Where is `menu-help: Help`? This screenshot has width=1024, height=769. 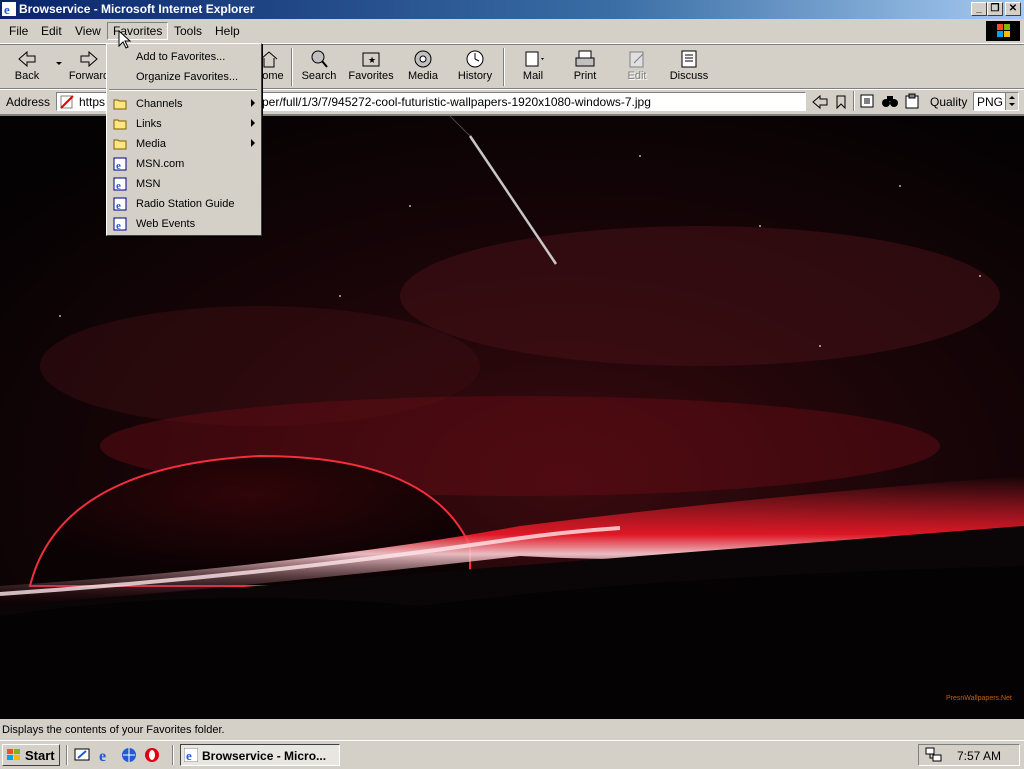
menu-help: Help is located at coordinates (227, 31).